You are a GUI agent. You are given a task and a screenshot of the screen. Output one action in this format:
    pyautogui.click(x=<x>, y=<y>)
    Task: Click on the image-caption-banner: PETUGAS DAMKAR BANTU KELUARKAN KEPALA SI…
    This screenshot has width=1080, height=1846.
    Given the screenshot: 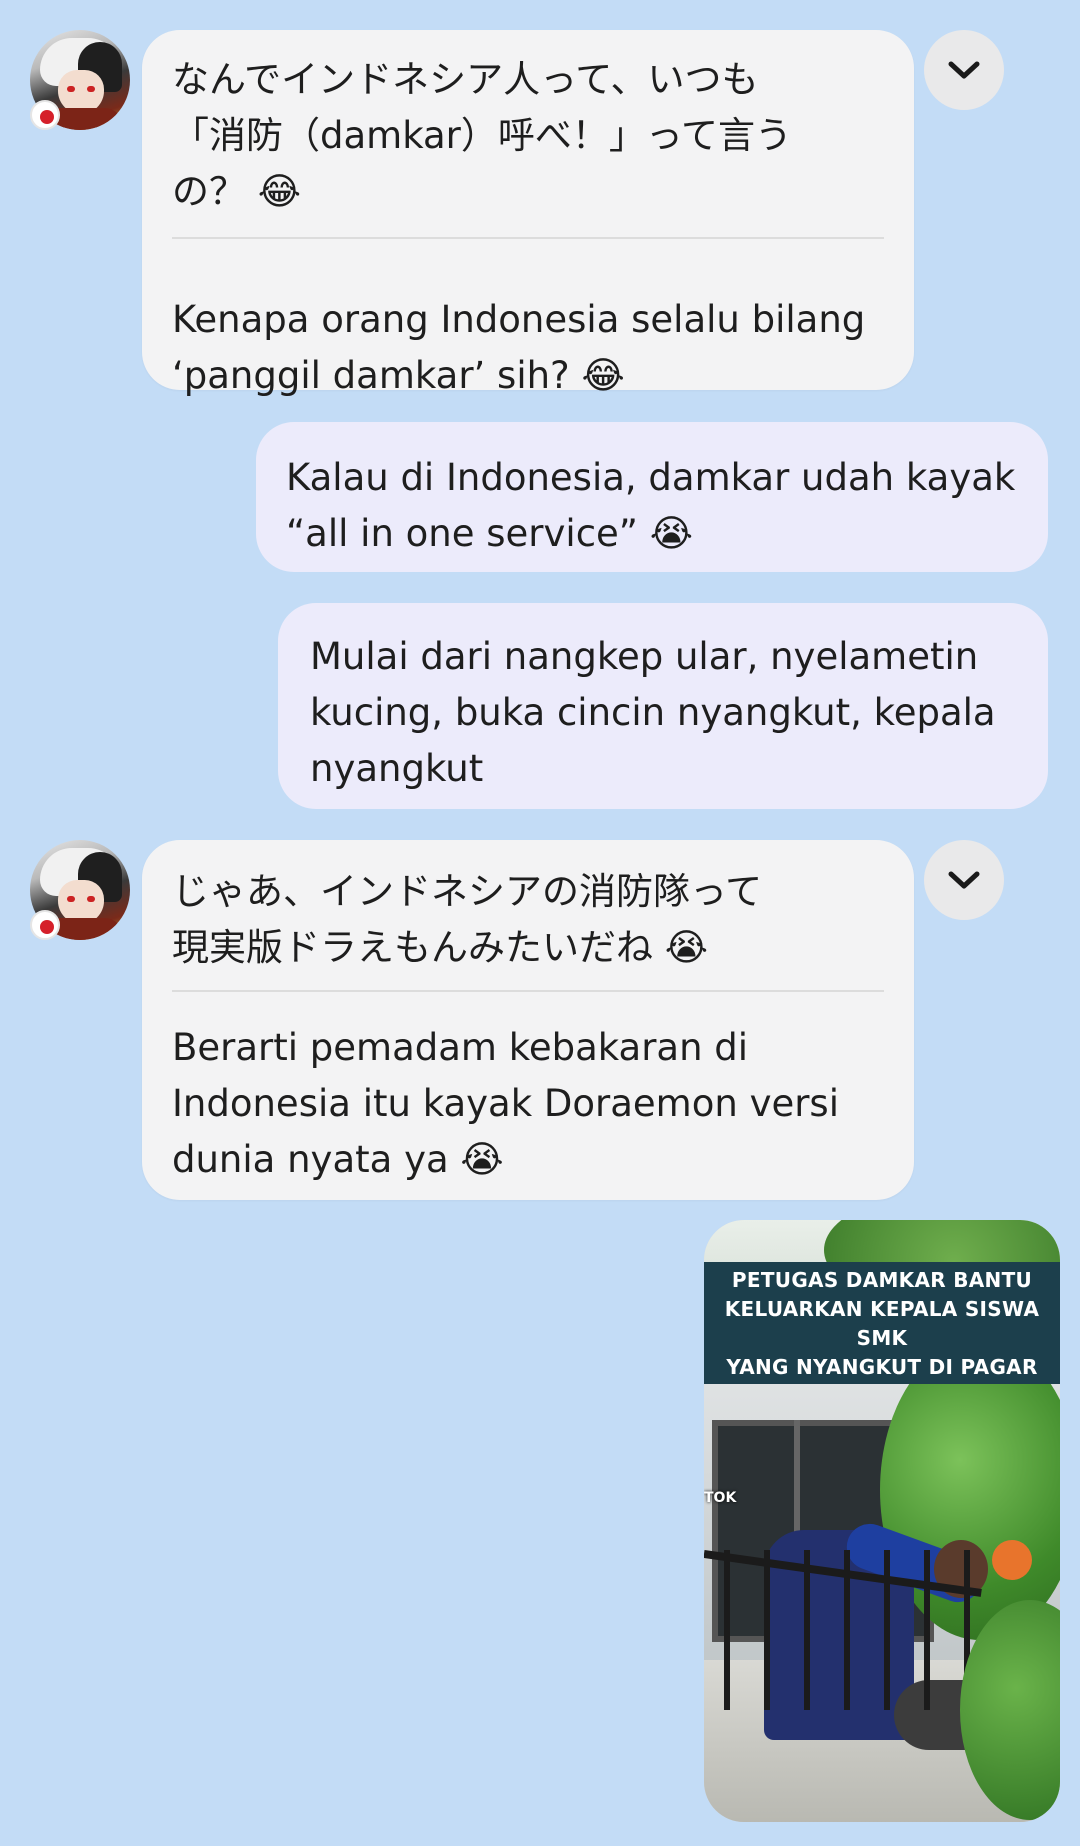 What is the action you would take?
    pyautogui.click(x=882, y=1323)
    